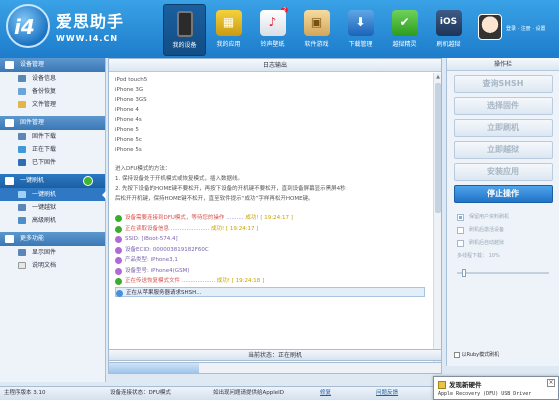 This screenshot has height=400, width=559. What do you see at coordinates (404, 23) in the screenshot?
I see `lock-icon: ✔` at bounding box center [404, 23].